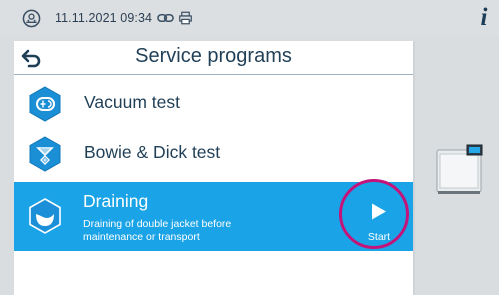 The height and width of the screenshot is (295, 499). Describe the element at coordinates (249, 18) in the screenshot. I see `status-bar: 11.11.2021 09:34 i` at that location.